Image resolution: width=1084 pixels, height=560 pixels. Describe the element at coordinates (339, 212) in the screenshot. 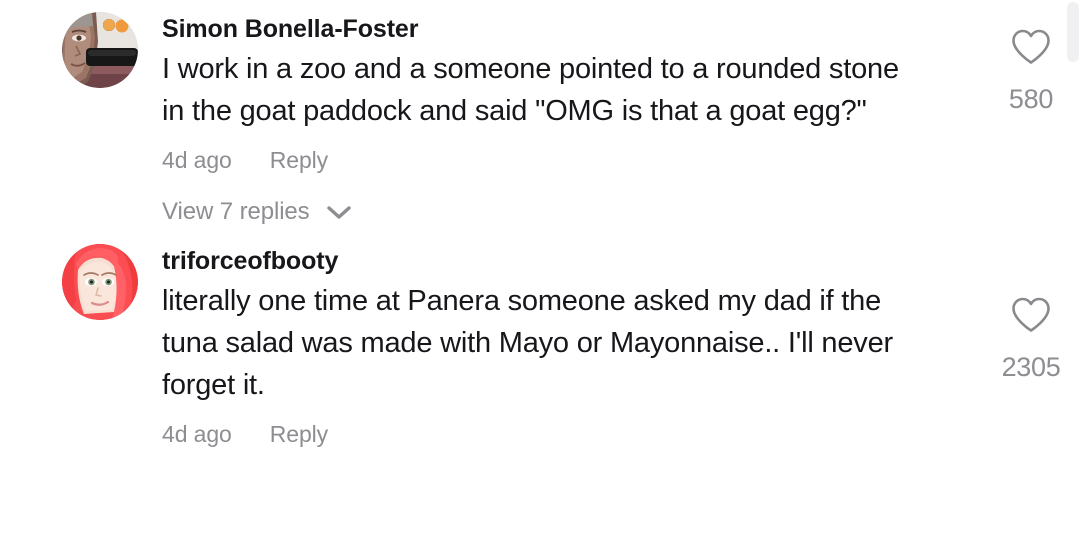

I see `chevron-down-icon` at that location.